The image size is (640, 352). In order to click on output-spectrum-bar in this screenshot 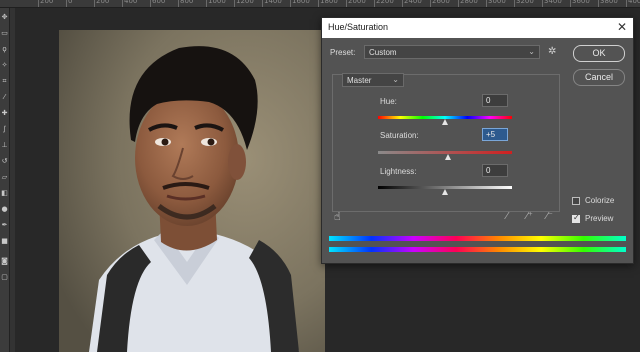, I will do `click(477, 249)`.